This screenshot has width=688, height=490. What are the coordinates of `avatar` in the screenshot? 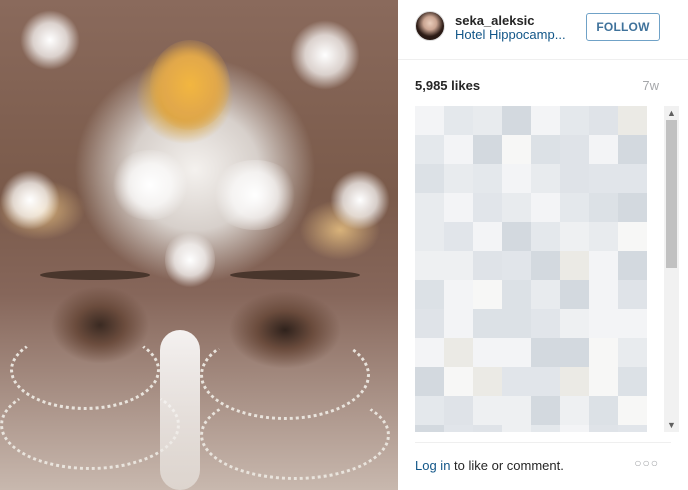 It's located at (430, 26).